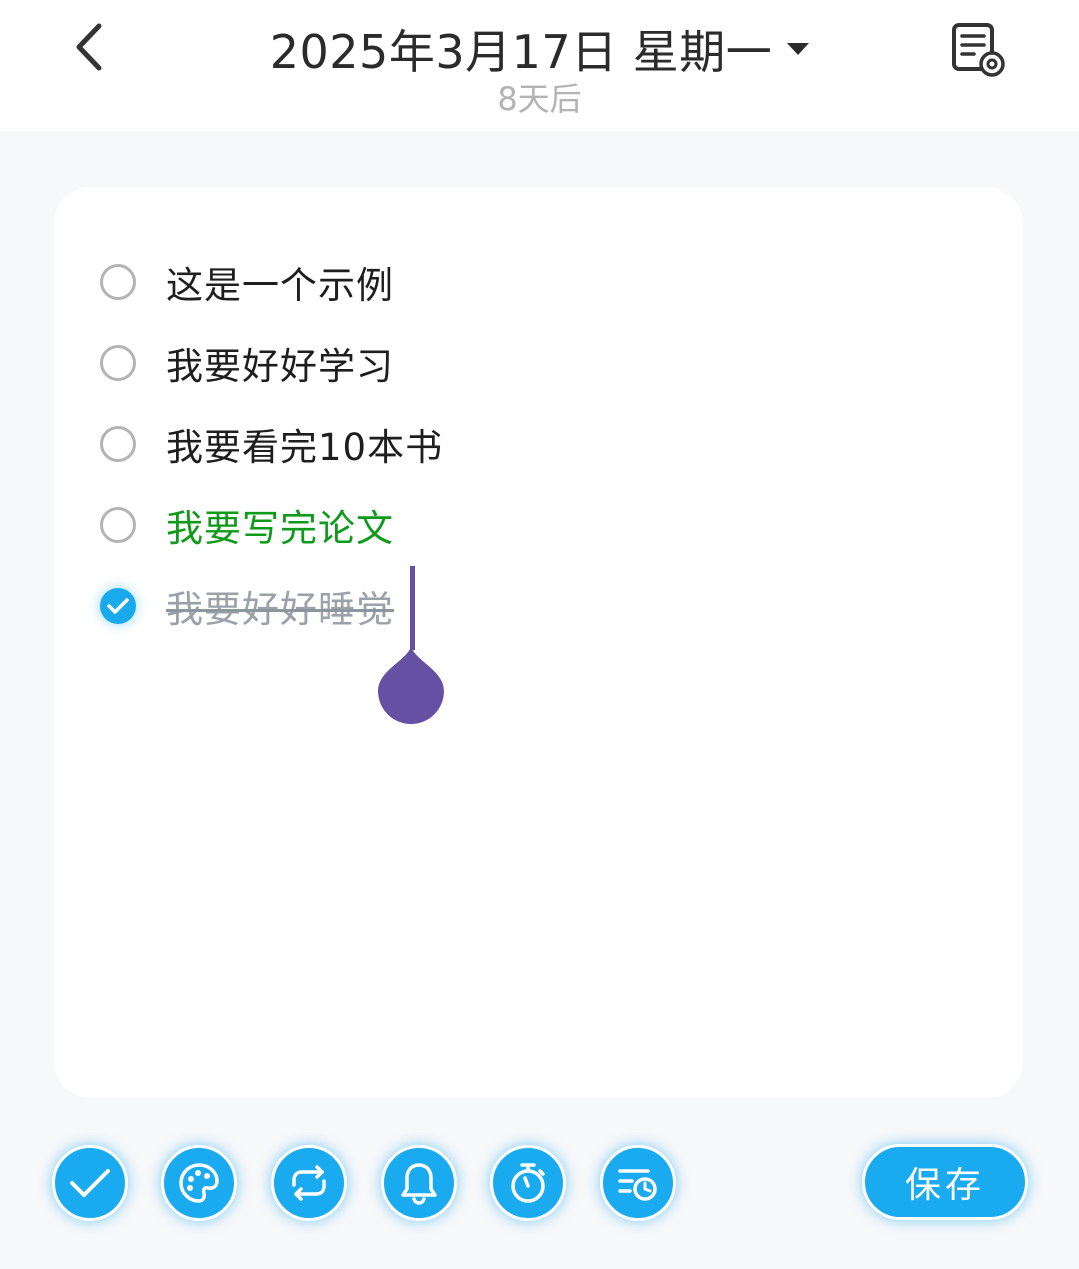 The width and height of the screenshot is (1079, 1269). I want to click on todo-item-completed: 我要好好睡觉, so click(247, 606).